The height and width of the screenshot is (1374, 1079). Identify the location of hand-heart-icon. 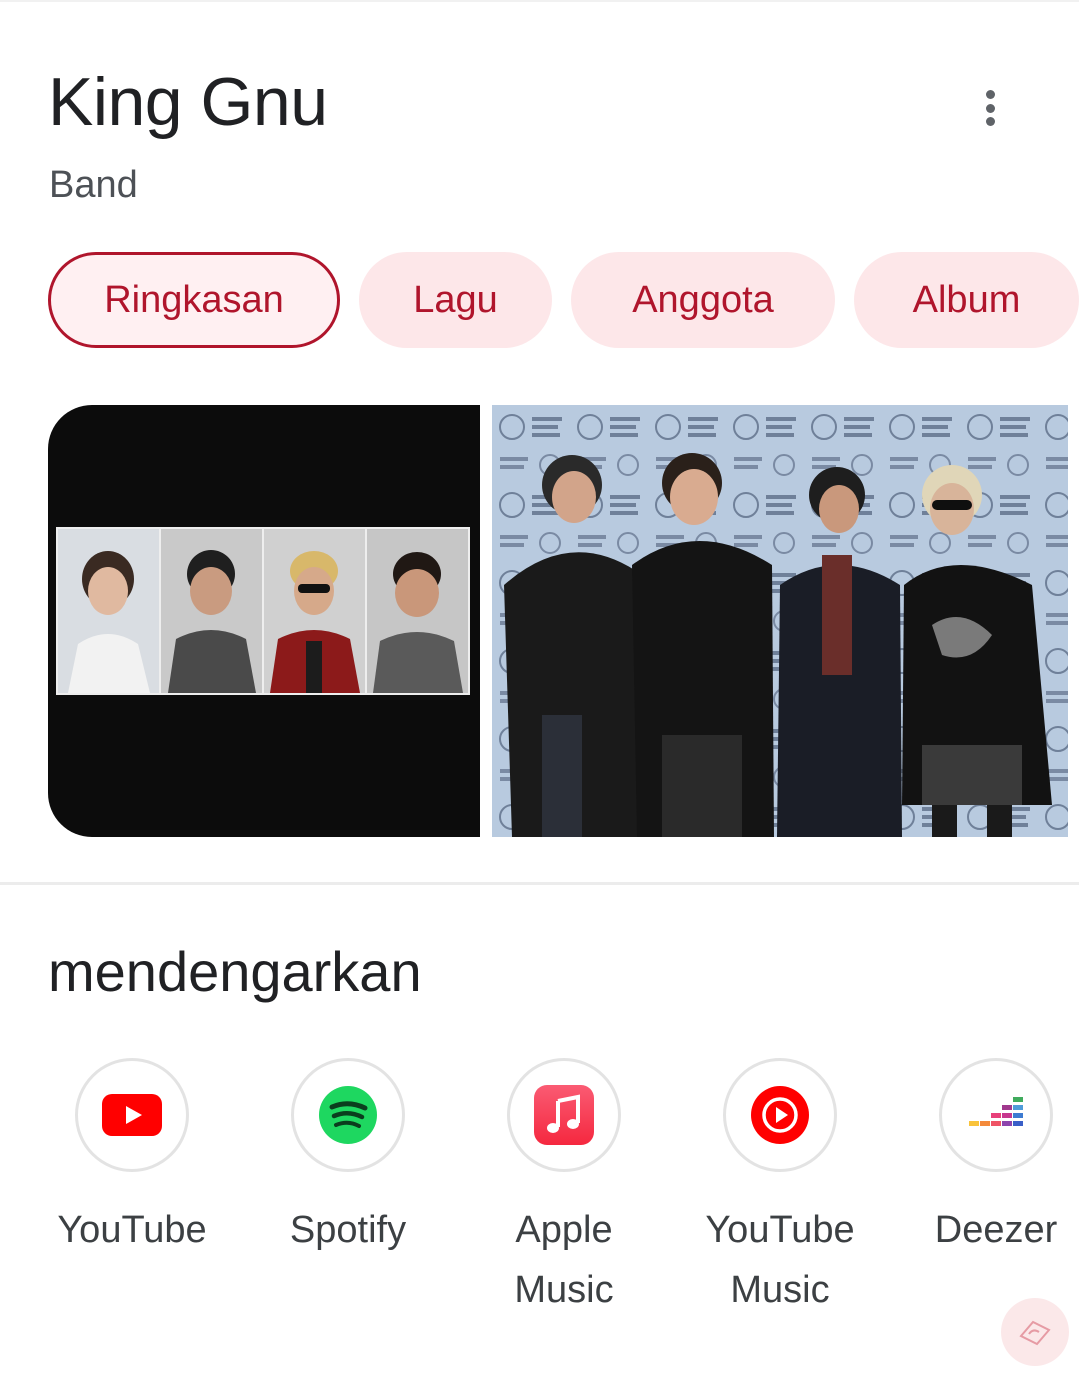
(1035, 1333).